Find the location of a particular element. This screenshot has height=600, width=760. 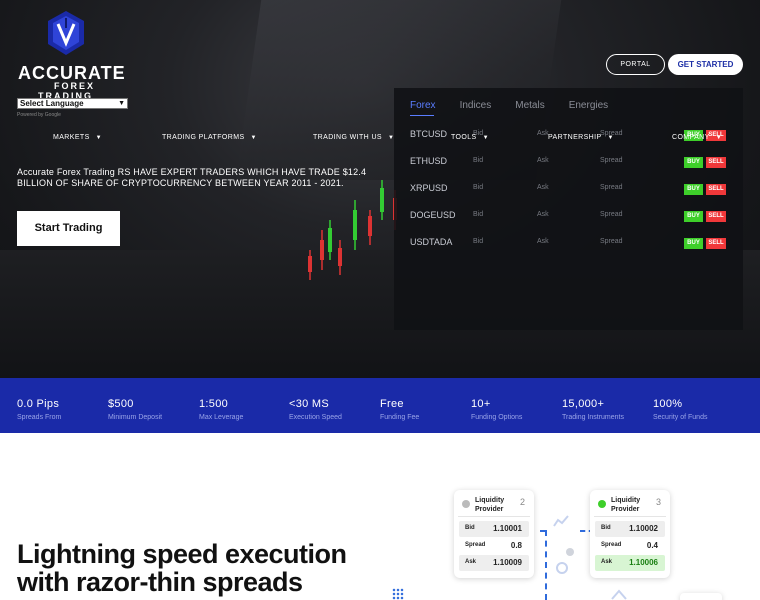

nav-tools: TOOLS ▼ is located at coordinates (470, 137).